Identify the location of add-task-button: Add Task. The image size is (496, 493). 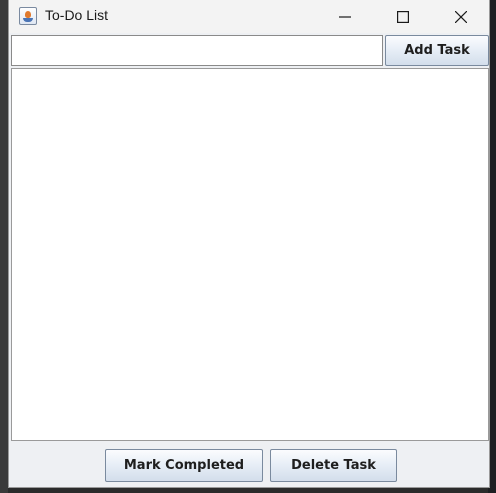
(437, 50).